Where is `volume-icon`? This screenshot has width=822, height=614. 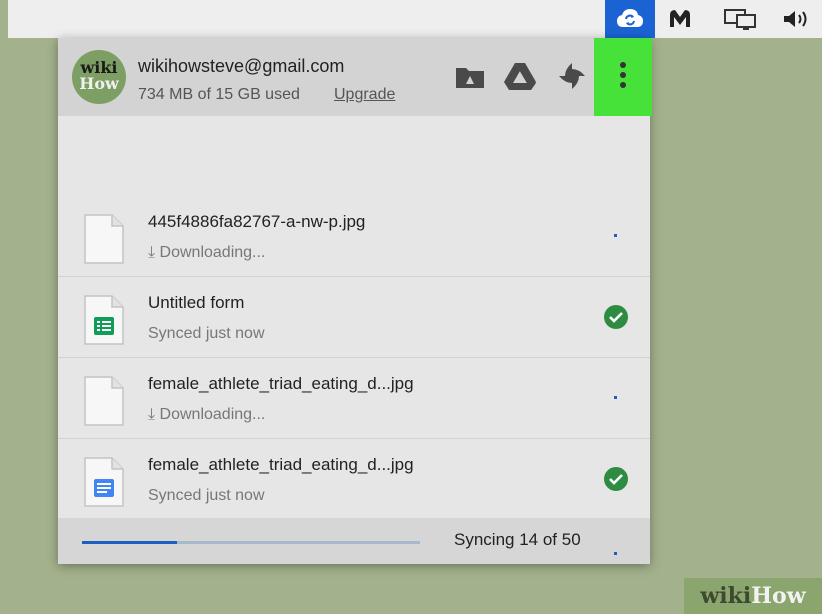 volume-icon is located at coordinates (796, 19).